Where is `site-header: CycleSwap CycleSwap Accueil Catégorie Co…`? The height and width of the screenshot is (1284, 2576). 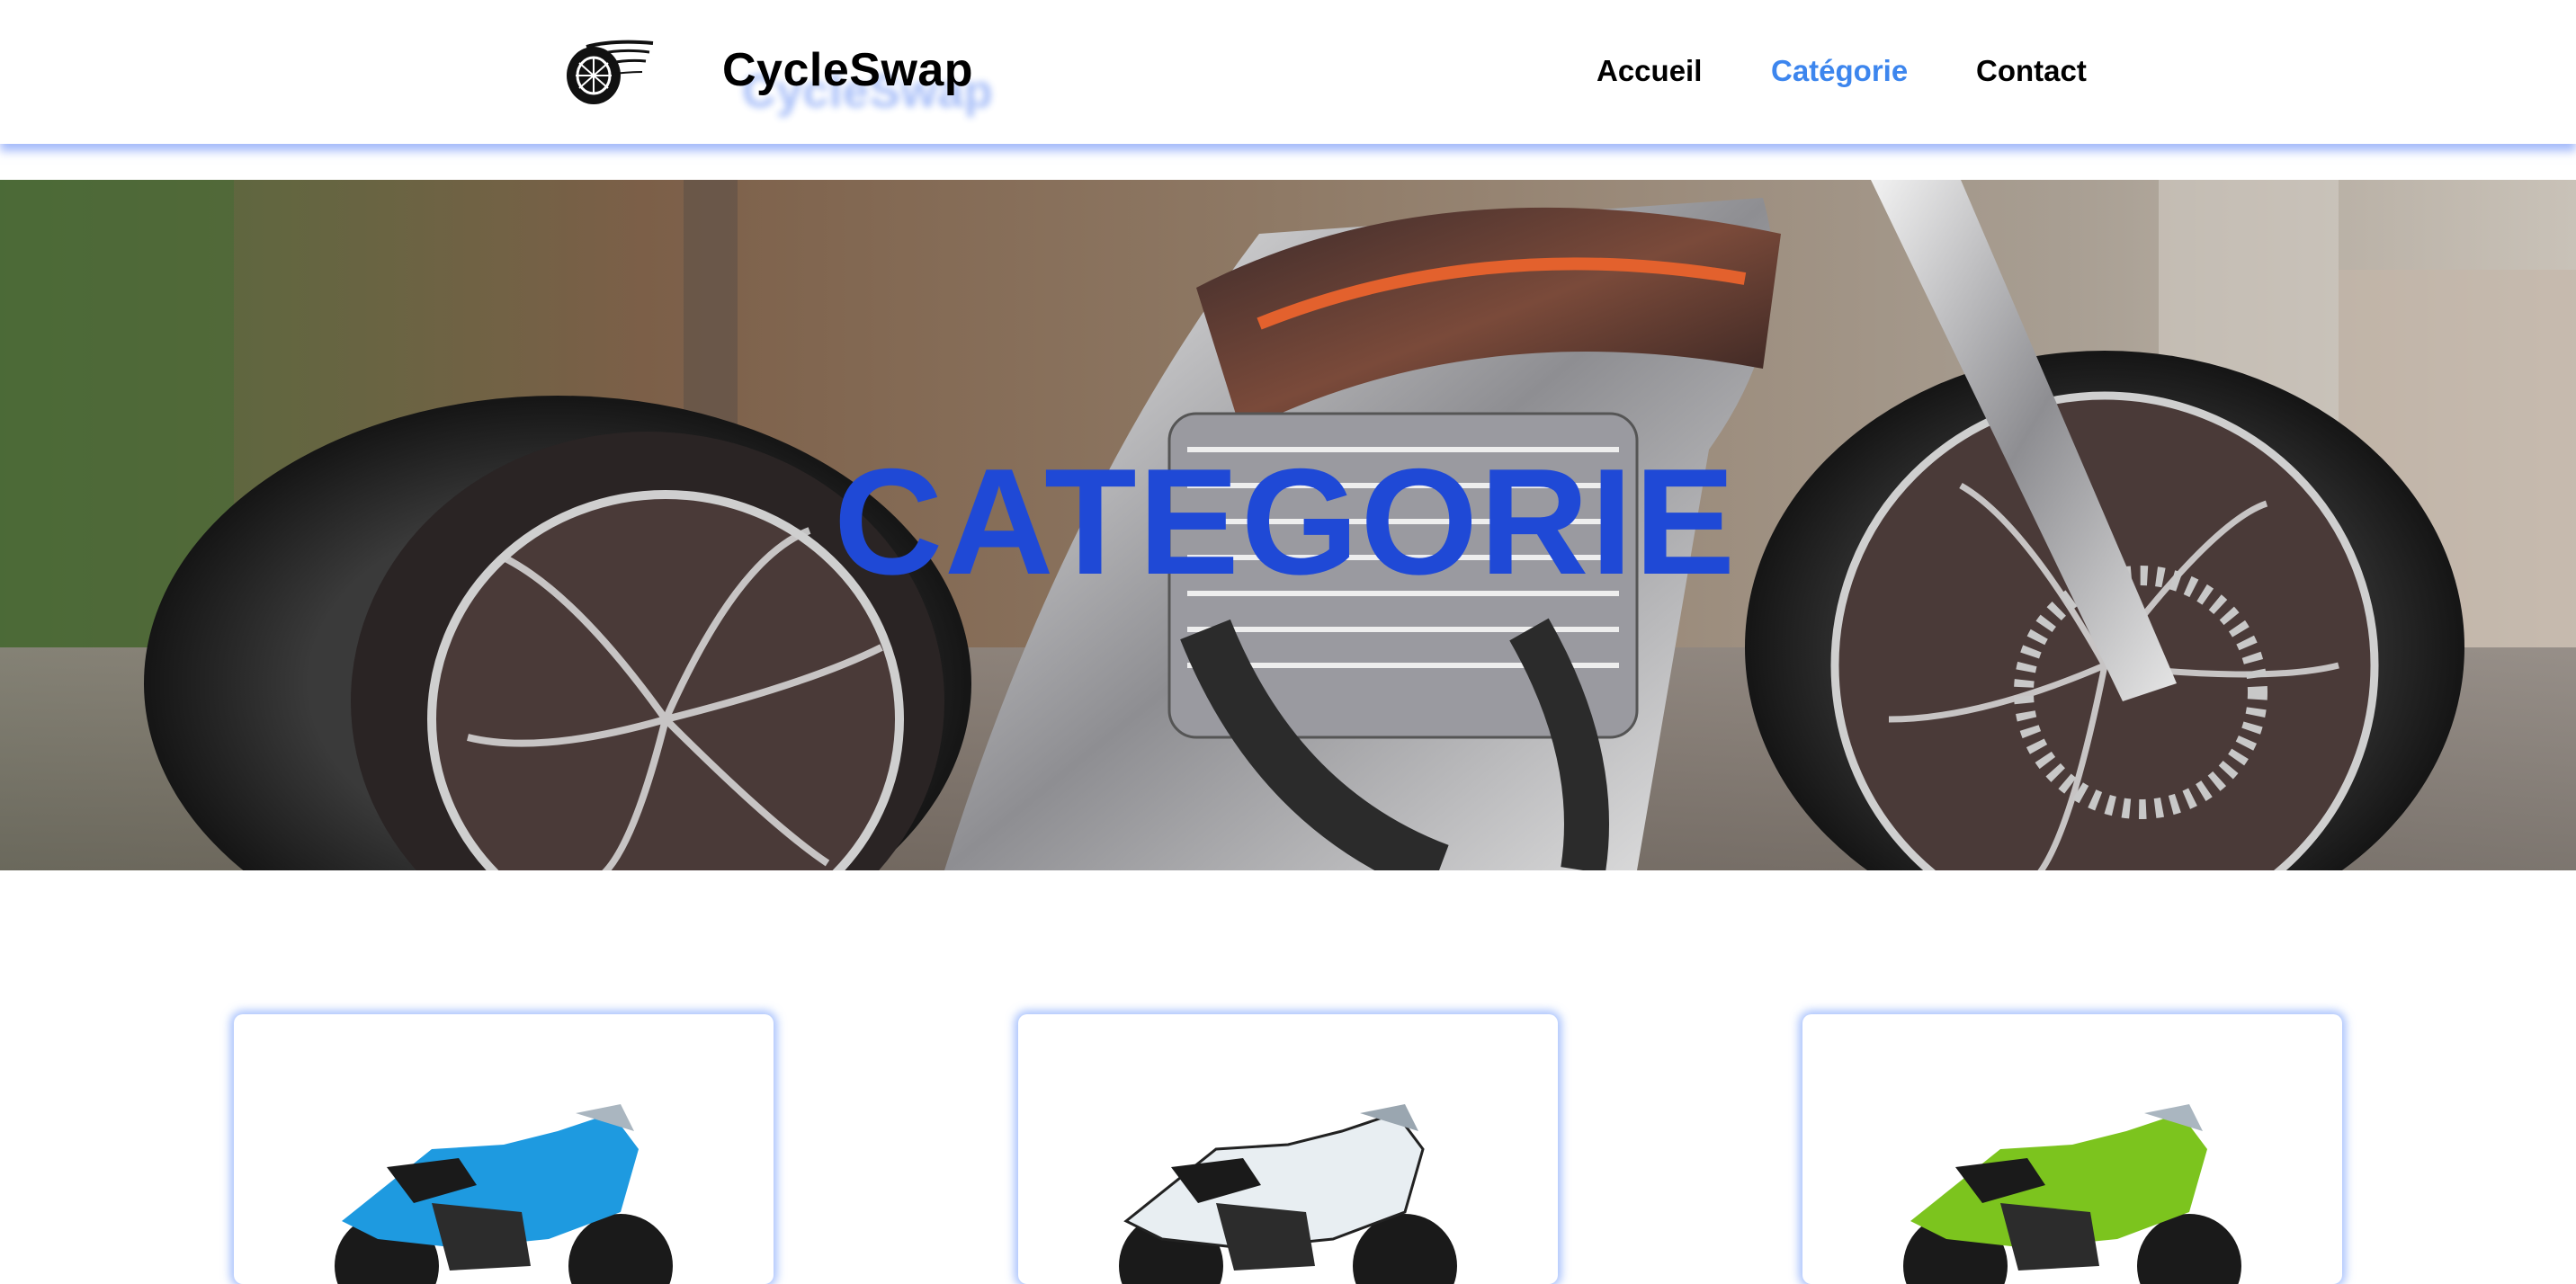 site-header: CycleSwap CycleSwap Accueil Catégorie Co… is located at coordinates (1288, 72).